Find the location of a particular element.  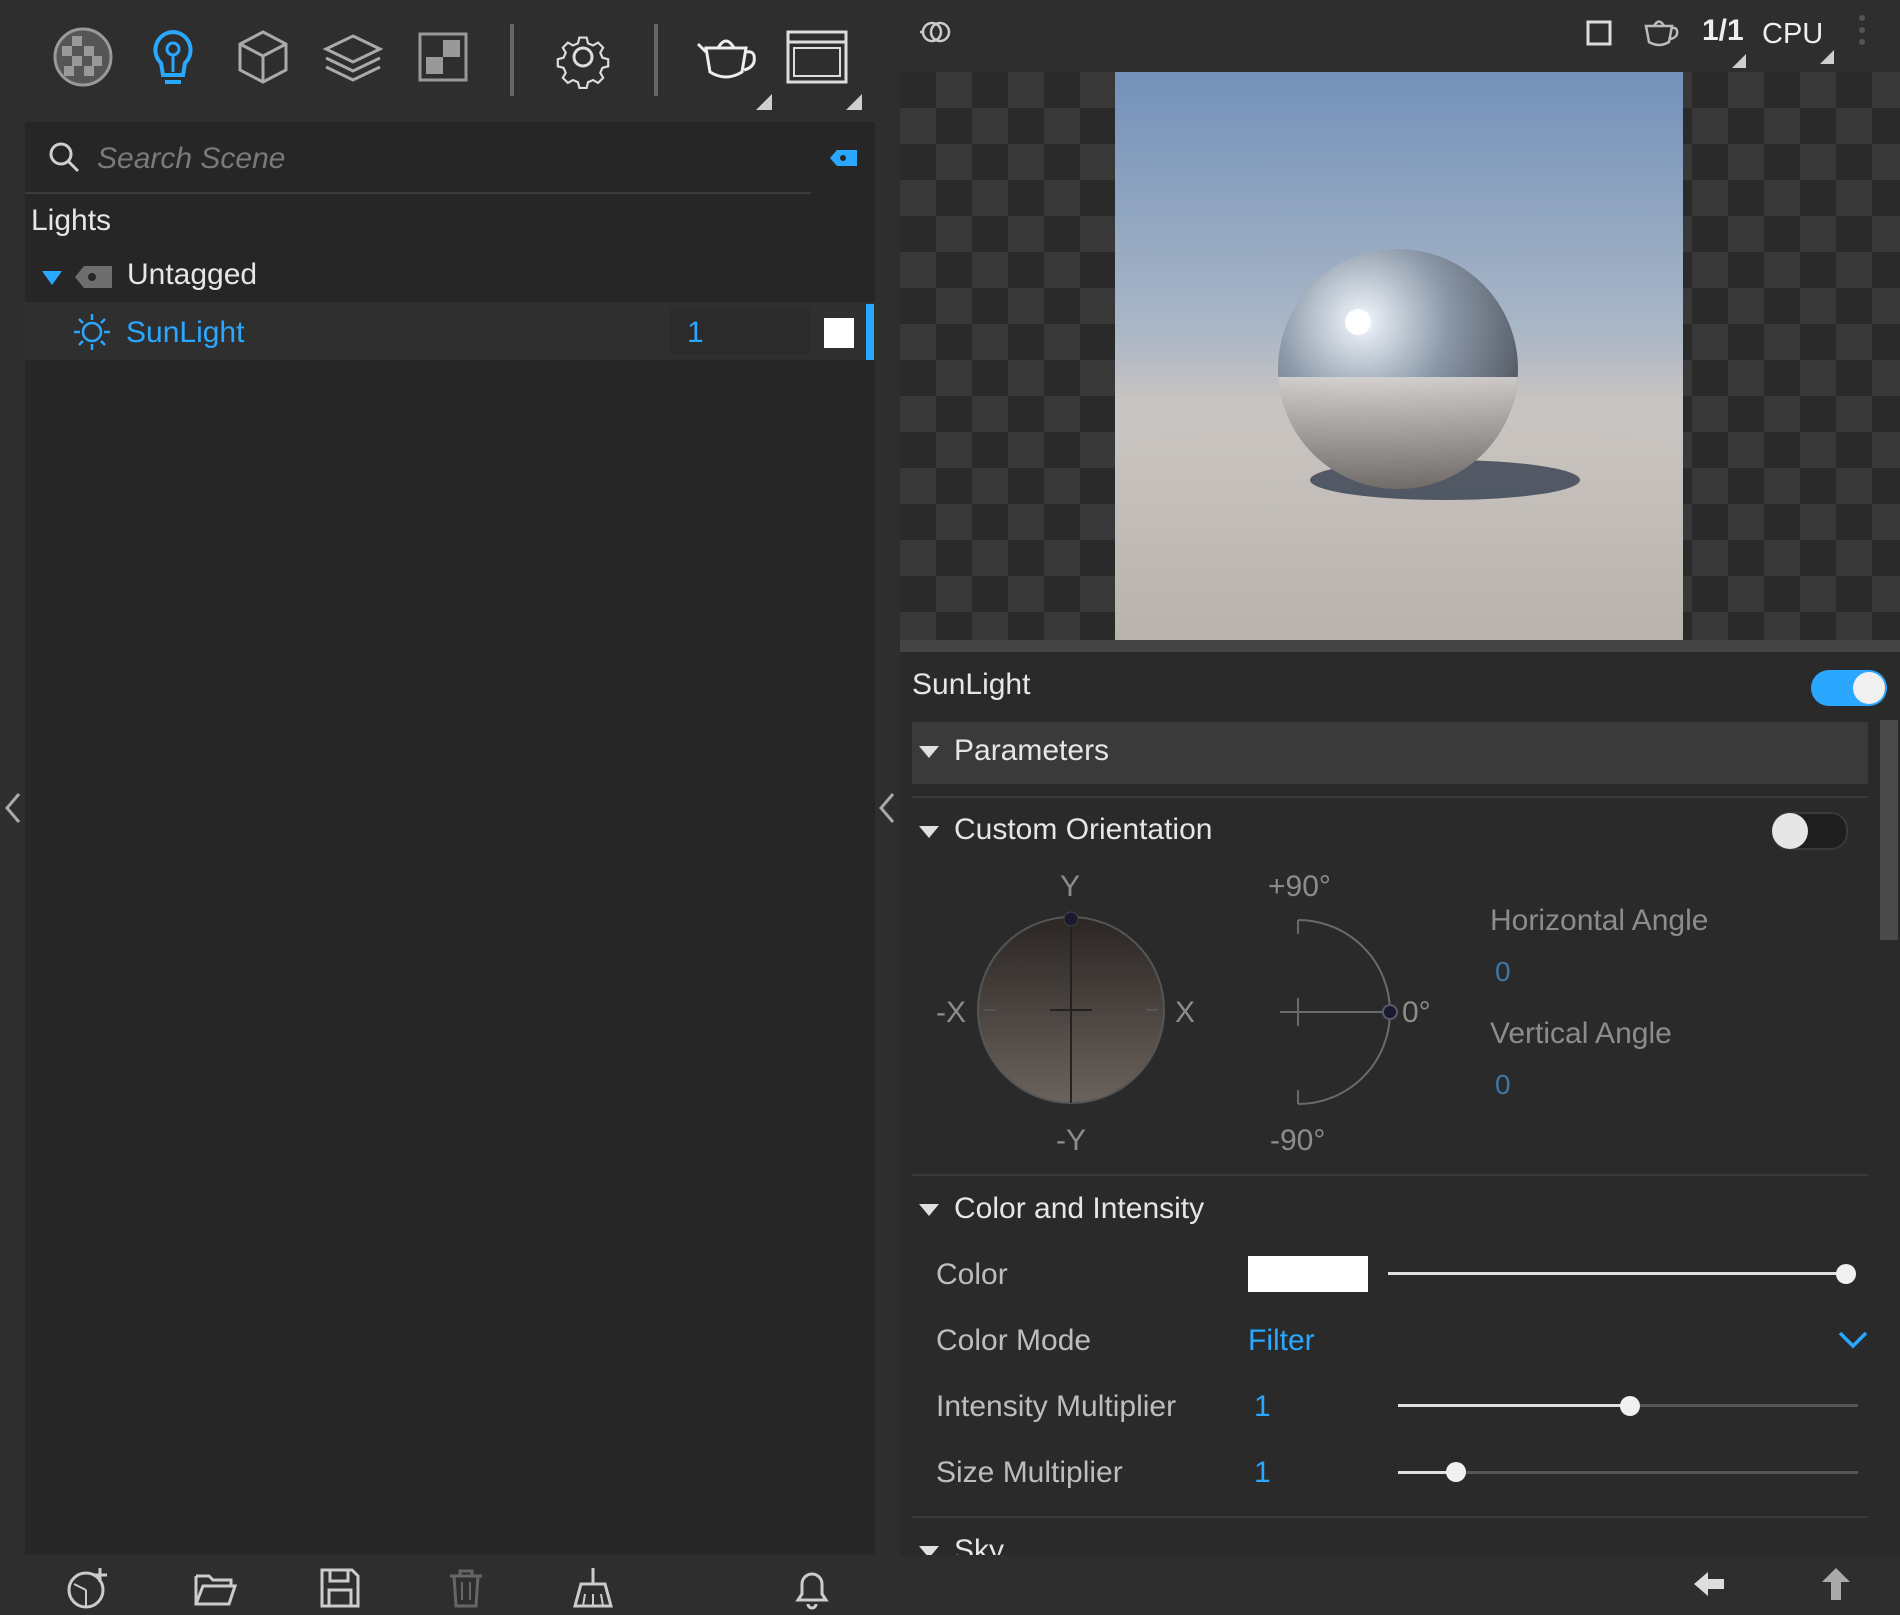

add-light-icon is located at coordinates (88, 1588).